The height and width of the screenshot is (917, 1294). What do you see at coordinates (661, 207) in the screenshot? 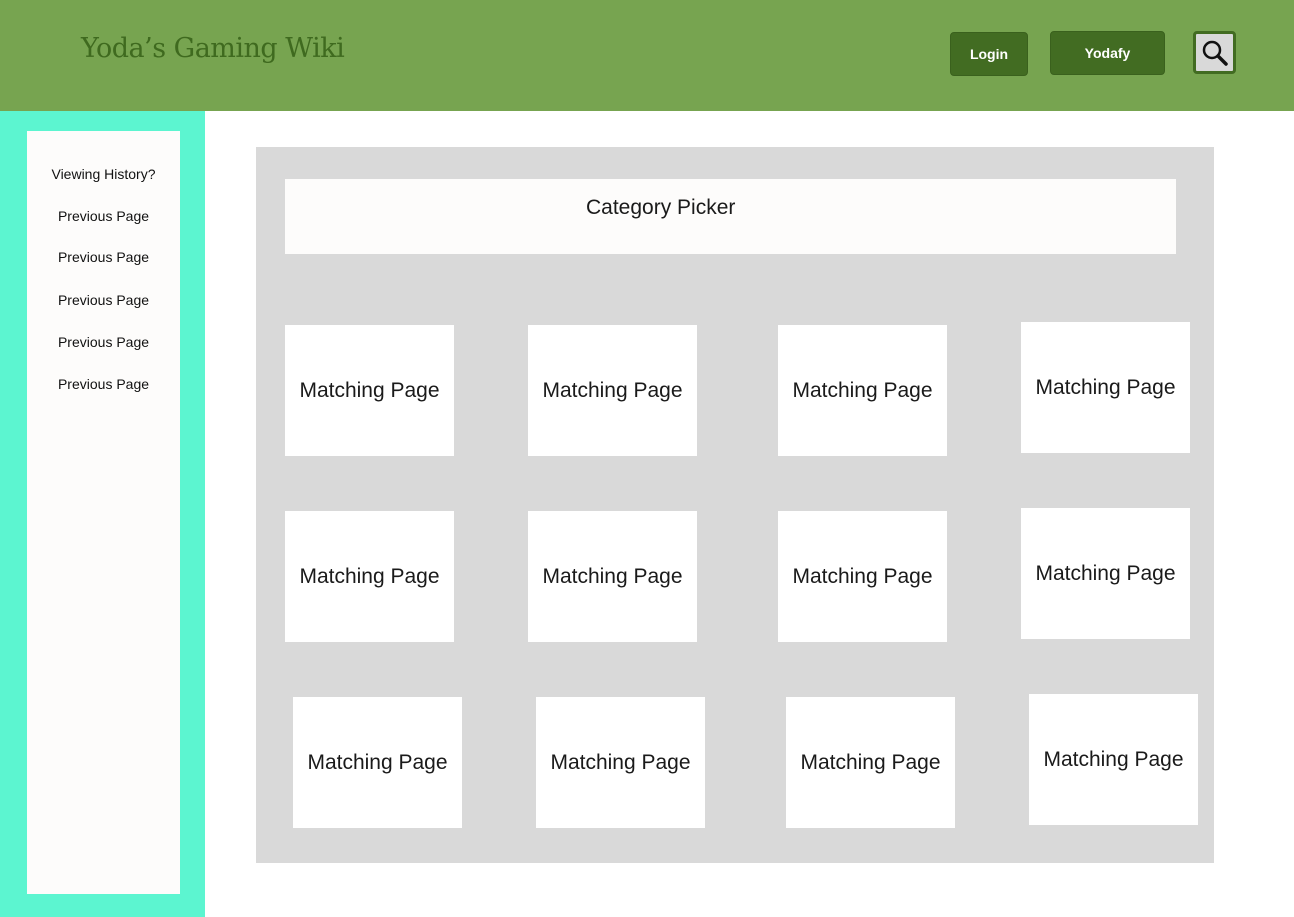
I see `category-picker-label: Category Picker` at bounding box center [661, 207].